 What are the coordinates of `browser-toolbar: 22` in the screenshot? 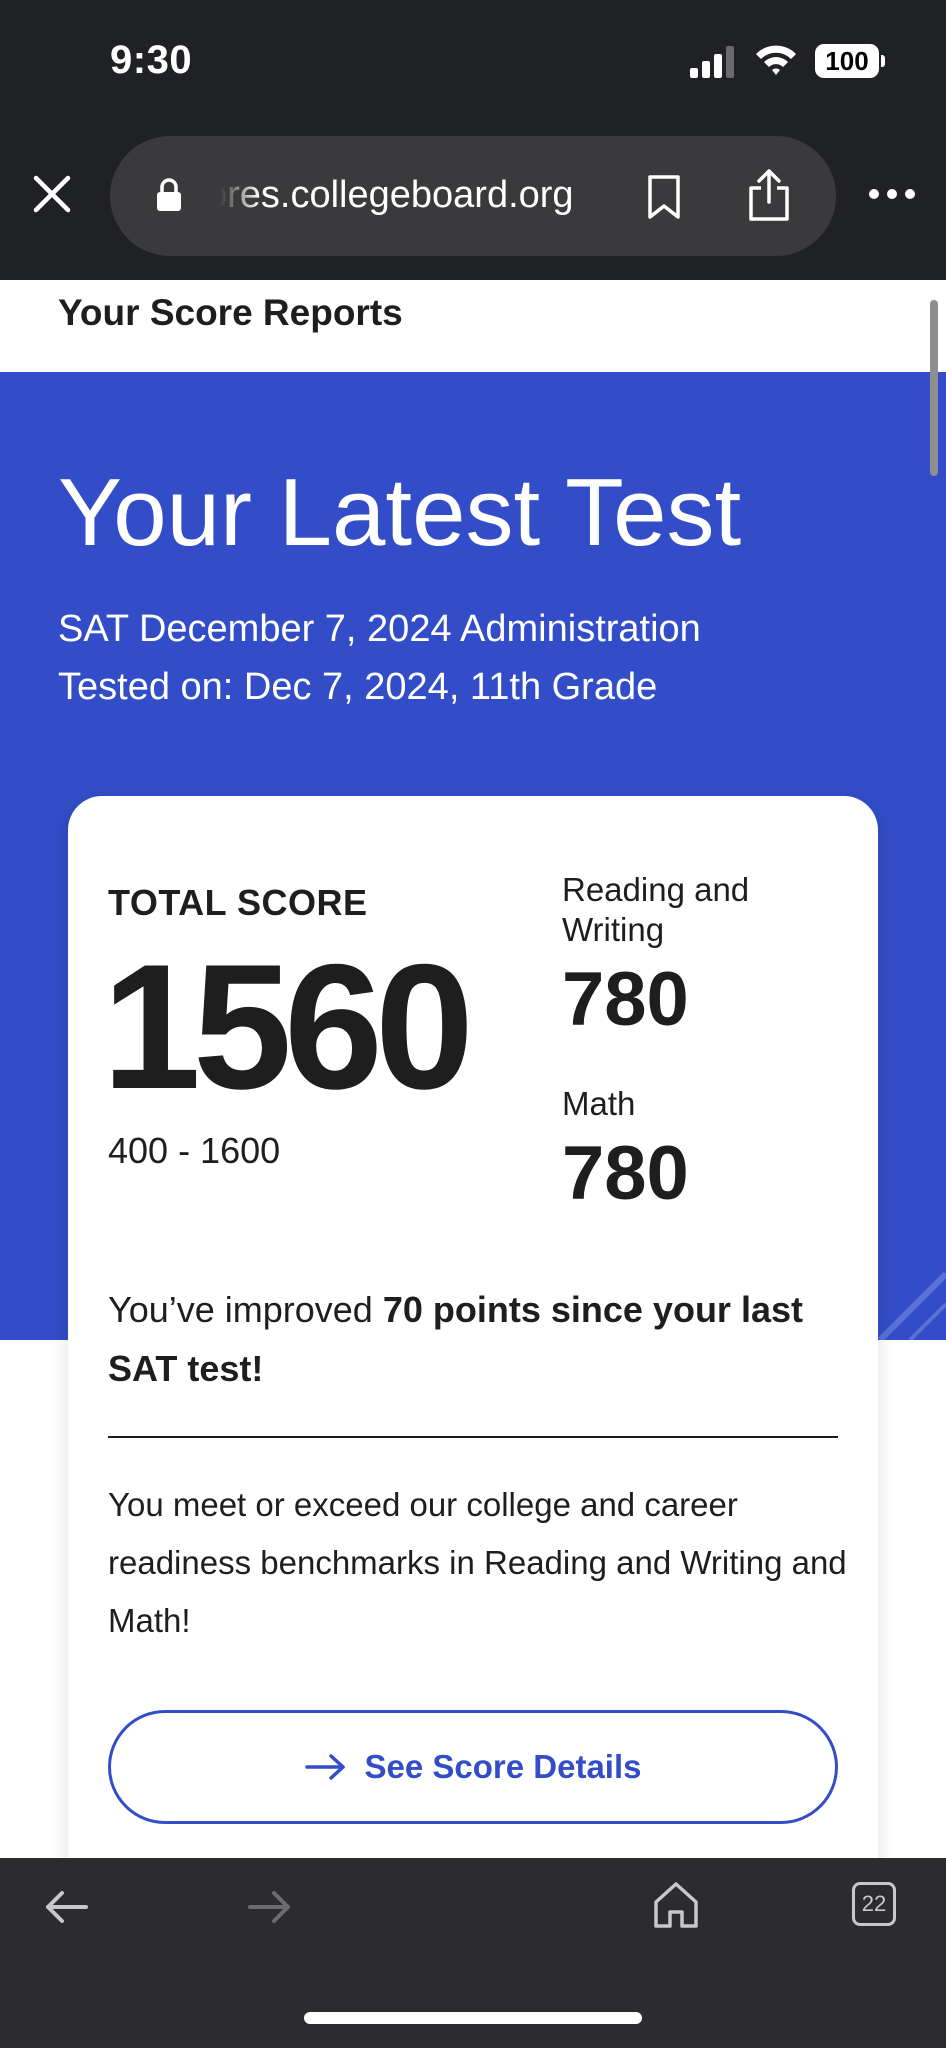 It's located at (473, 1953).